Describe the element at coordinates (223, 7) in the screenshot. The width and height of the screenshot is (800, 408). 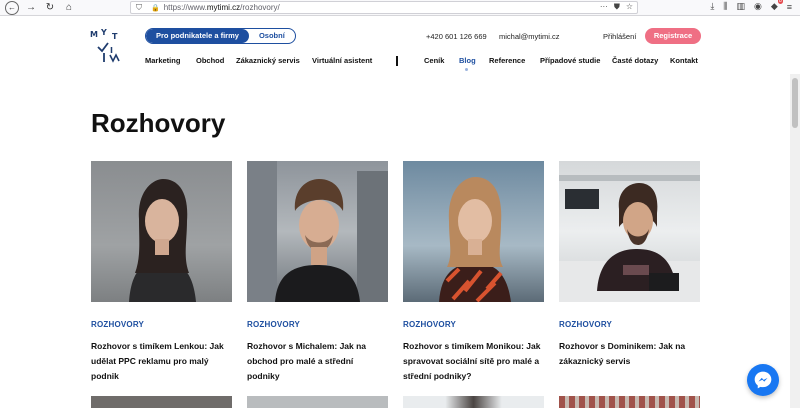
I see `url-domain: mytimi.cz` at that location.